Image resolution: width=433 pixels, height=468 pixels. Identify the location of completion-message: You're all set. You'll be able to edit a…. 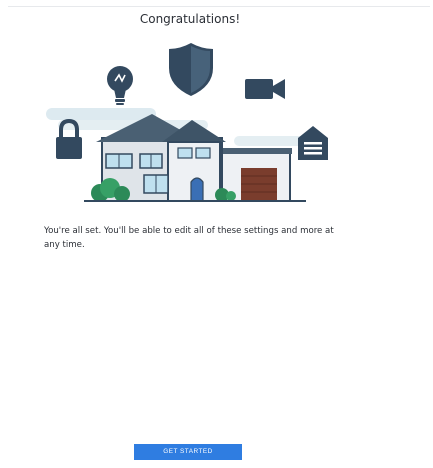
(189, 238).